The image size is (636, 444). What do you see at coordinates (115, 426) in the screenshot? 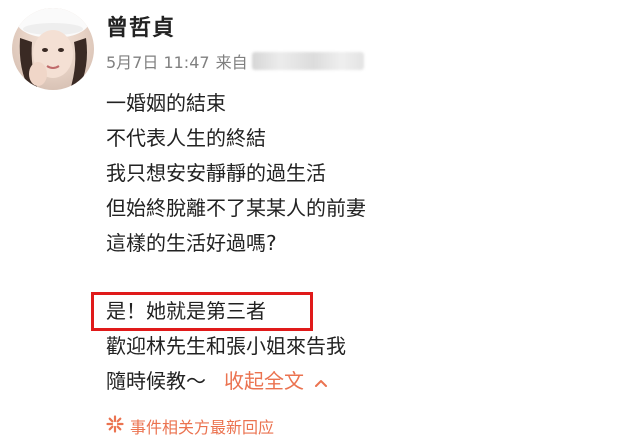
I see `burst-icon` at bounding box center [115, 426].